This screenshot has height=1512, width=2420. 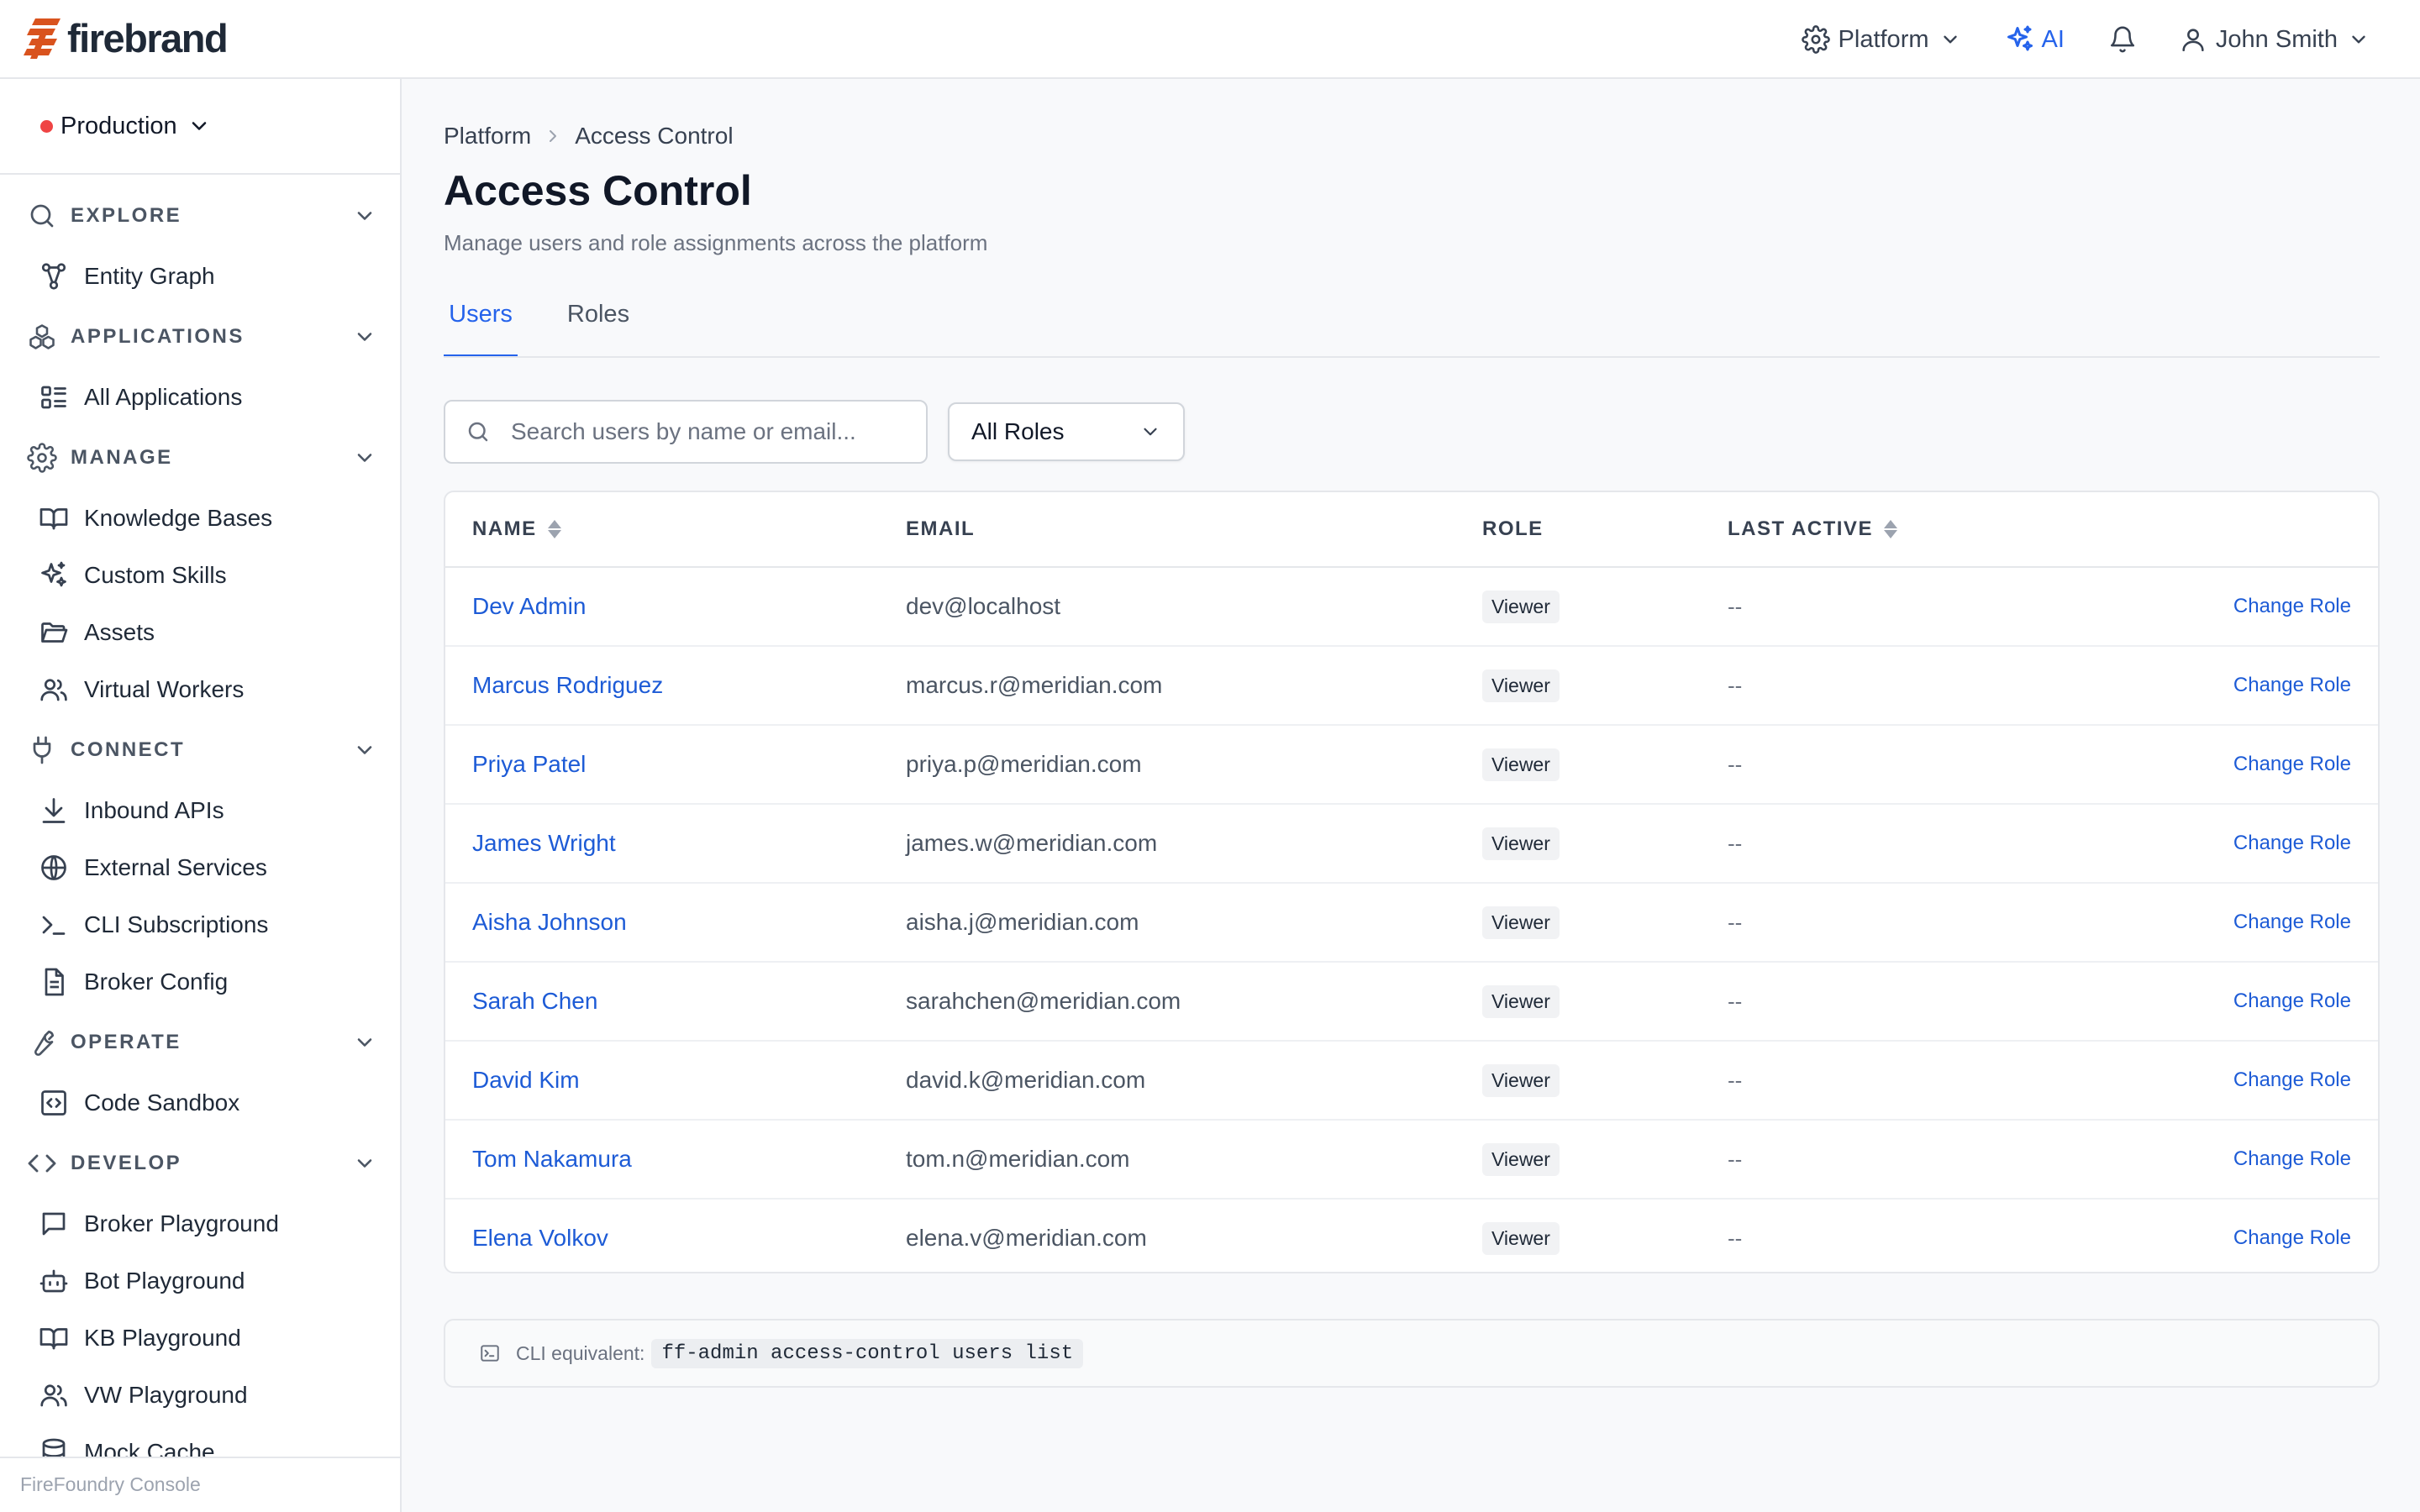 What do you see at coordinates (207, 689) in the screenshot?
I see `sidebar-item-virtual-workers: Virtual Workers` at bounding box center [207, 689].